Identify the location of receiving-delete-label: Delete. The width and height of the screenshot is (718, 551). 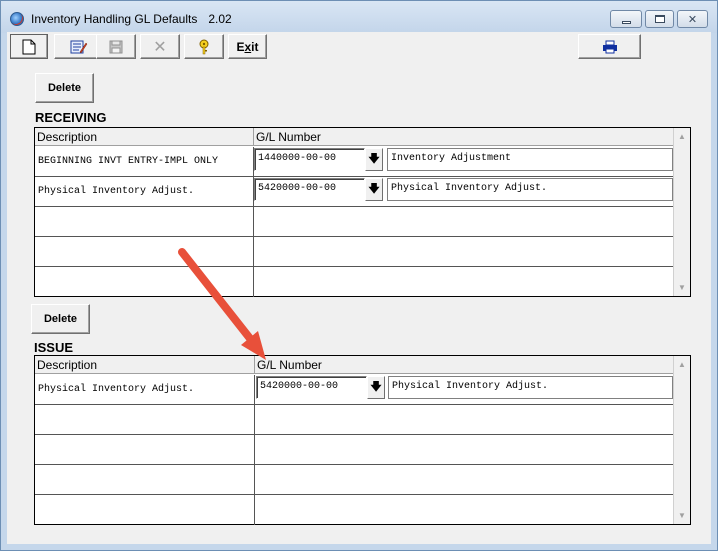
(64, 88).